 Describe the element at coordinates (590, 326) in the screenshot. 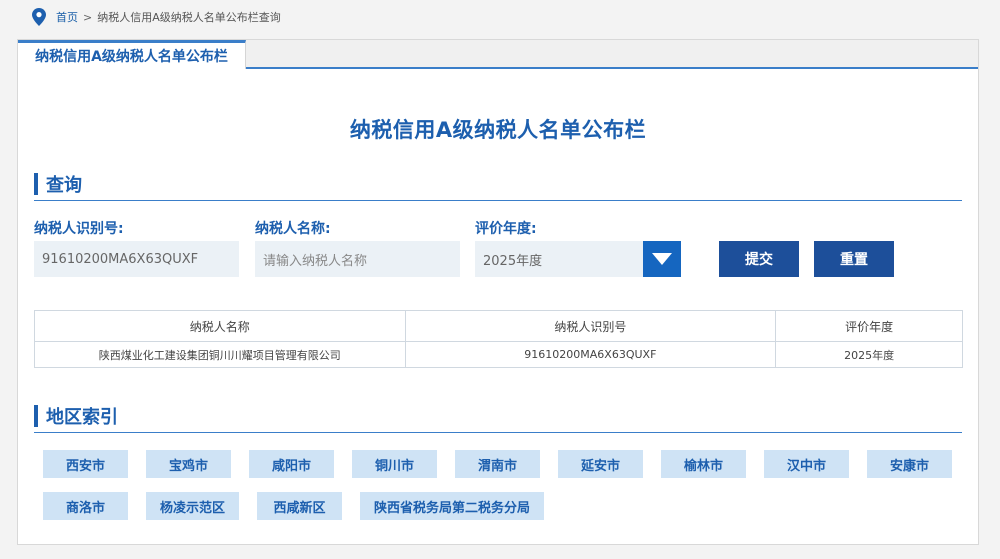

I see `column-header-id: 纳税人识别号` at that location.